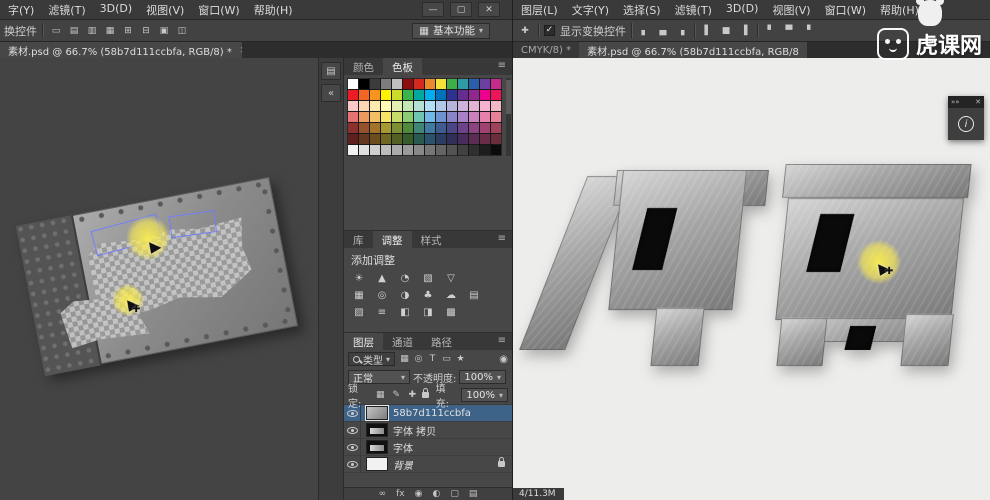 This screenshot has height=500, width=990. I want to click on options-icon: ▥, so click(92, 30).